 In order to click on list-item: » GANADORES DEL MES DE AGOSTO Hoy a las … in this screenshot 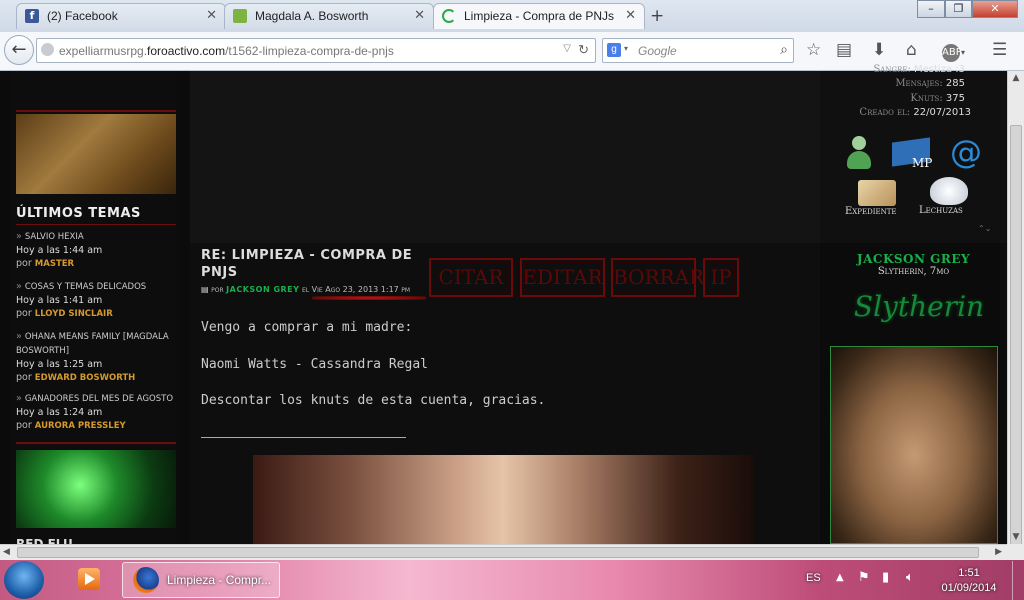, I will do `click(98, 412)`.